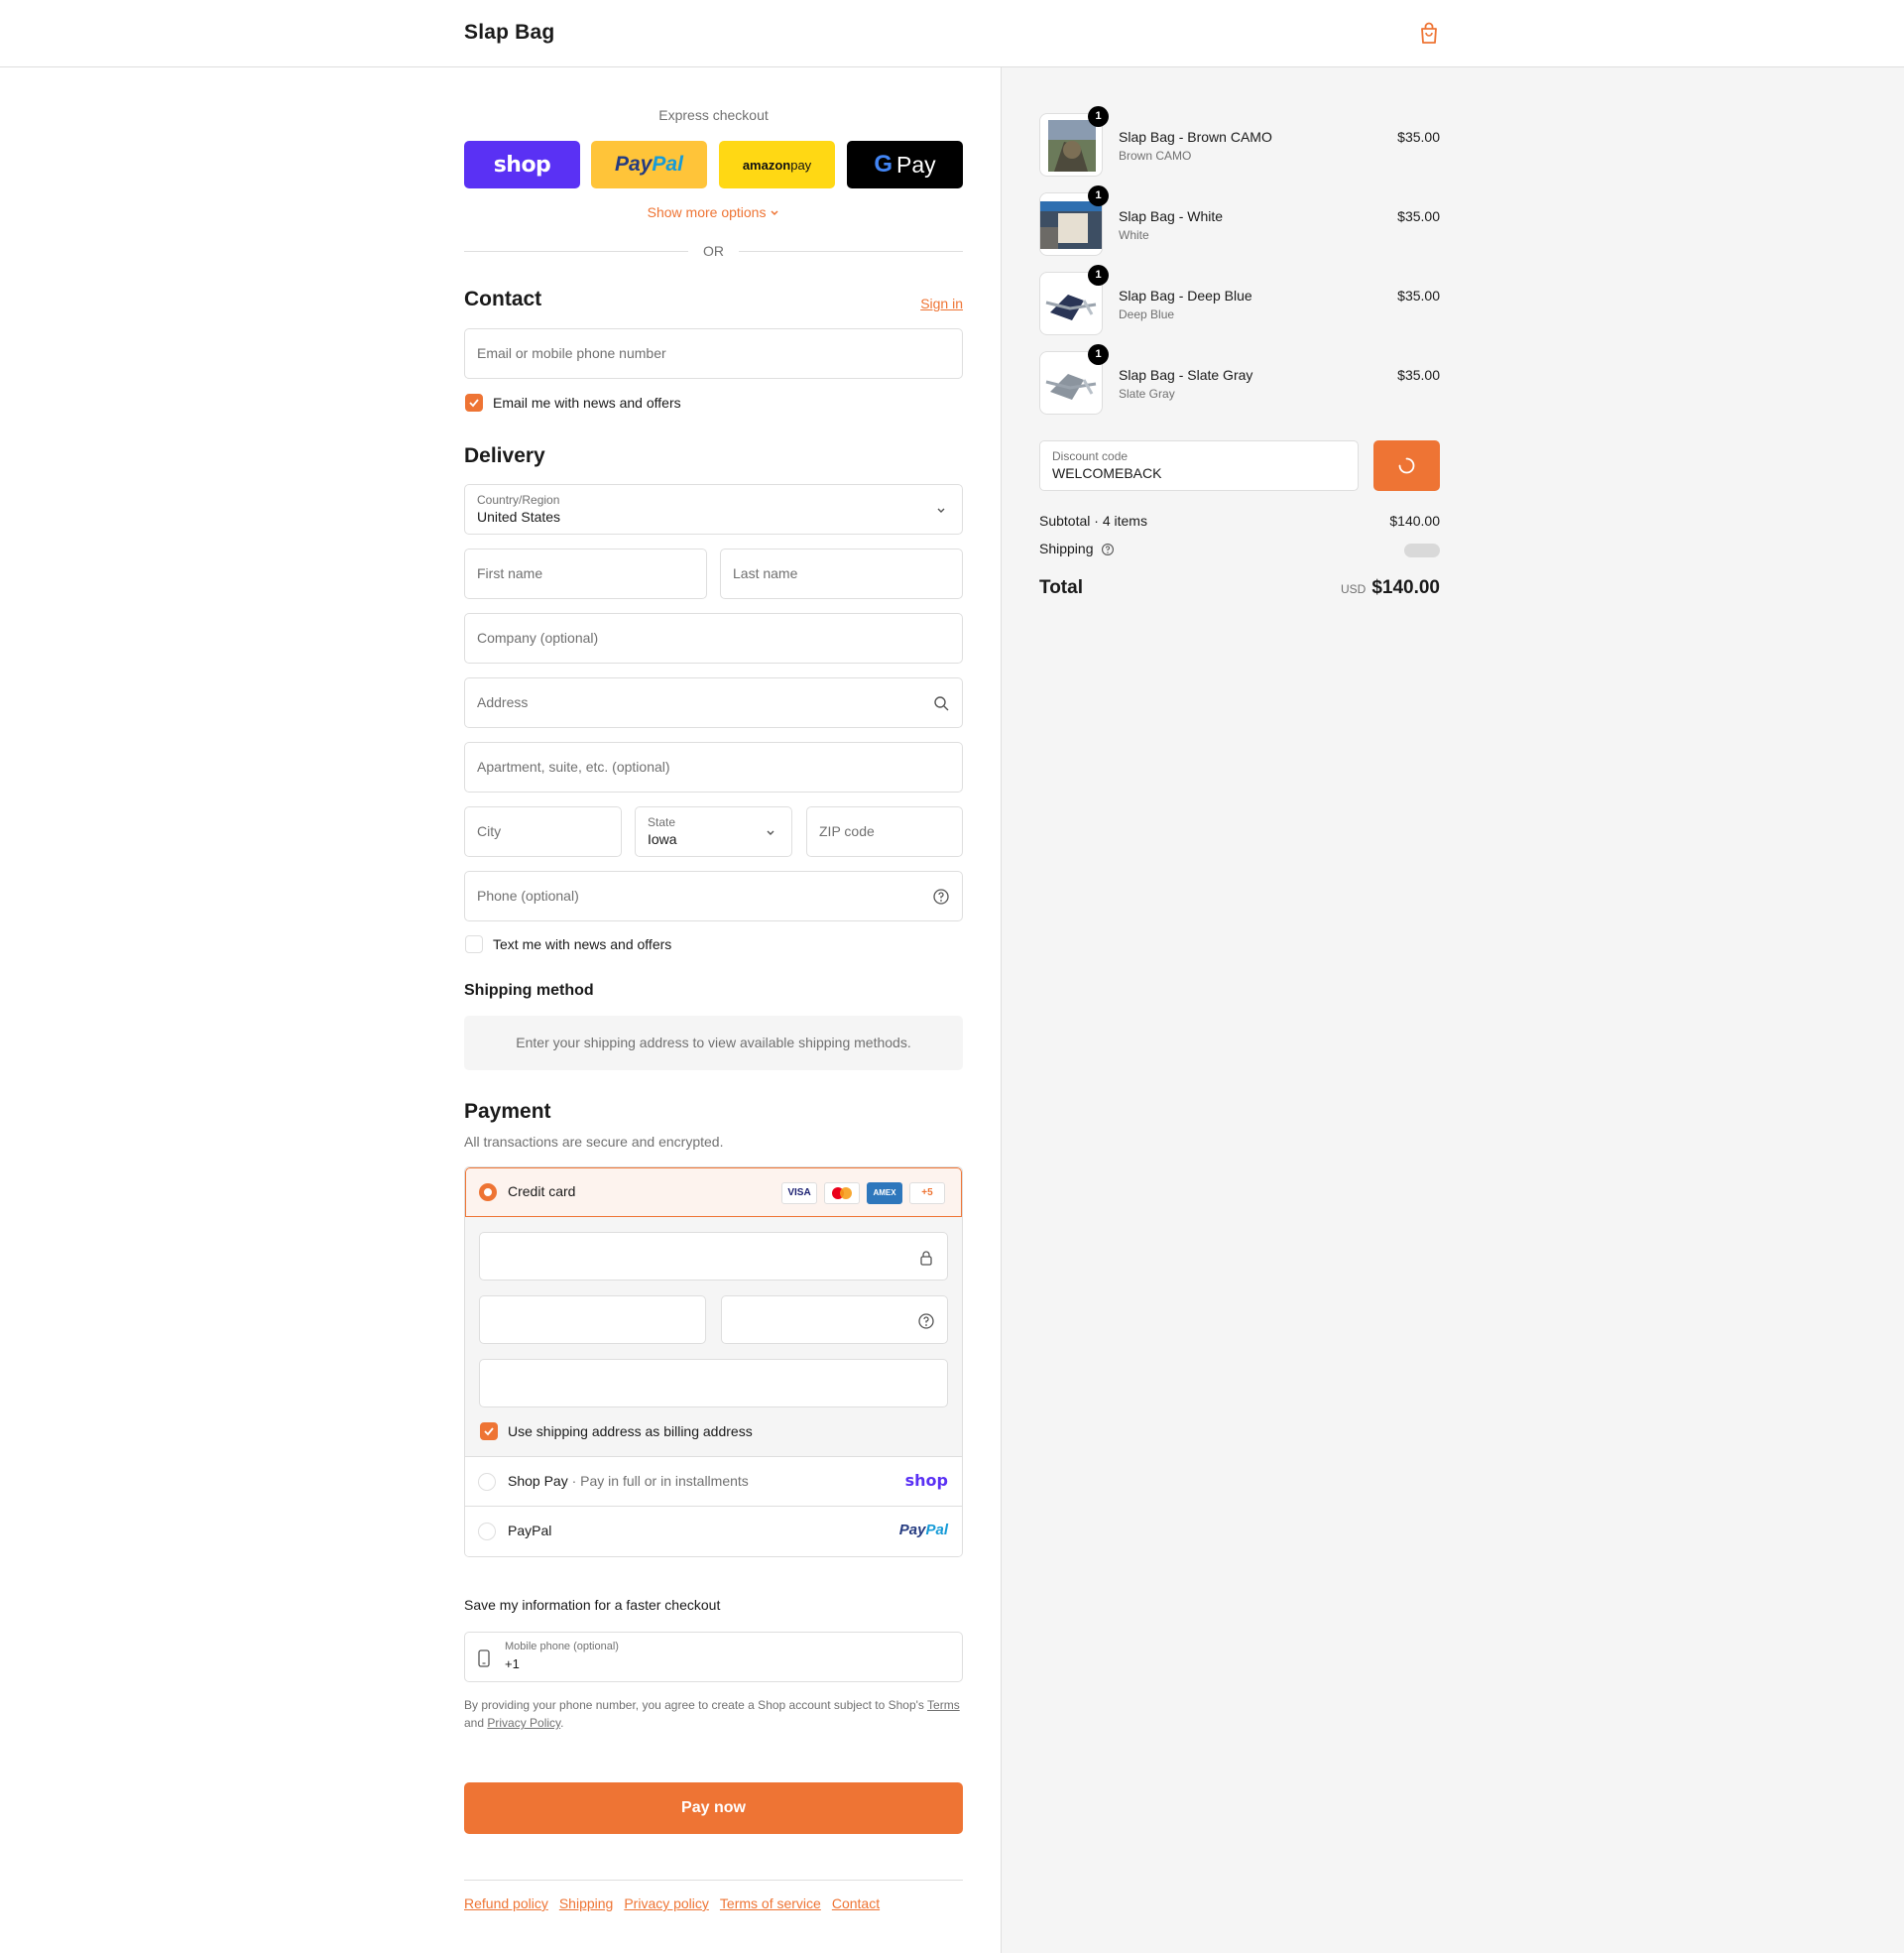 The height and width of the screenshot is (1953, 1904). I want to click on visa-icon: VISA, so click(799, 1193).